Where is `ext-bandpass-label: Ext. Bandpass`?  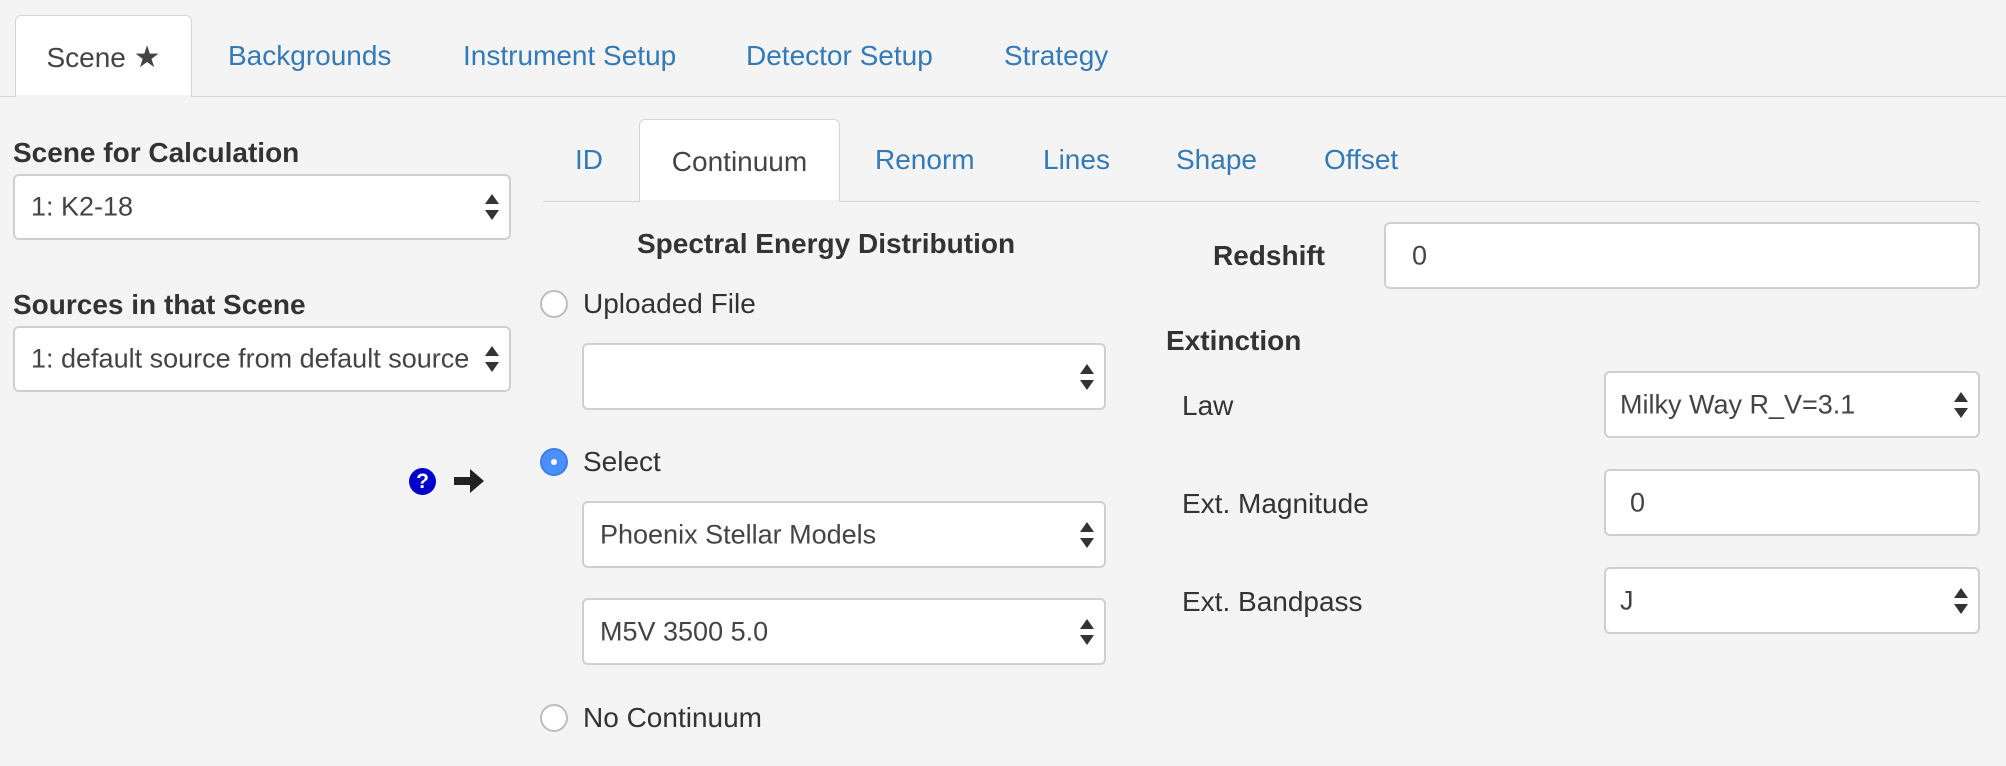 ext-bandpass-label: Ext. Bandpass is located at coordinates (1272, 601).